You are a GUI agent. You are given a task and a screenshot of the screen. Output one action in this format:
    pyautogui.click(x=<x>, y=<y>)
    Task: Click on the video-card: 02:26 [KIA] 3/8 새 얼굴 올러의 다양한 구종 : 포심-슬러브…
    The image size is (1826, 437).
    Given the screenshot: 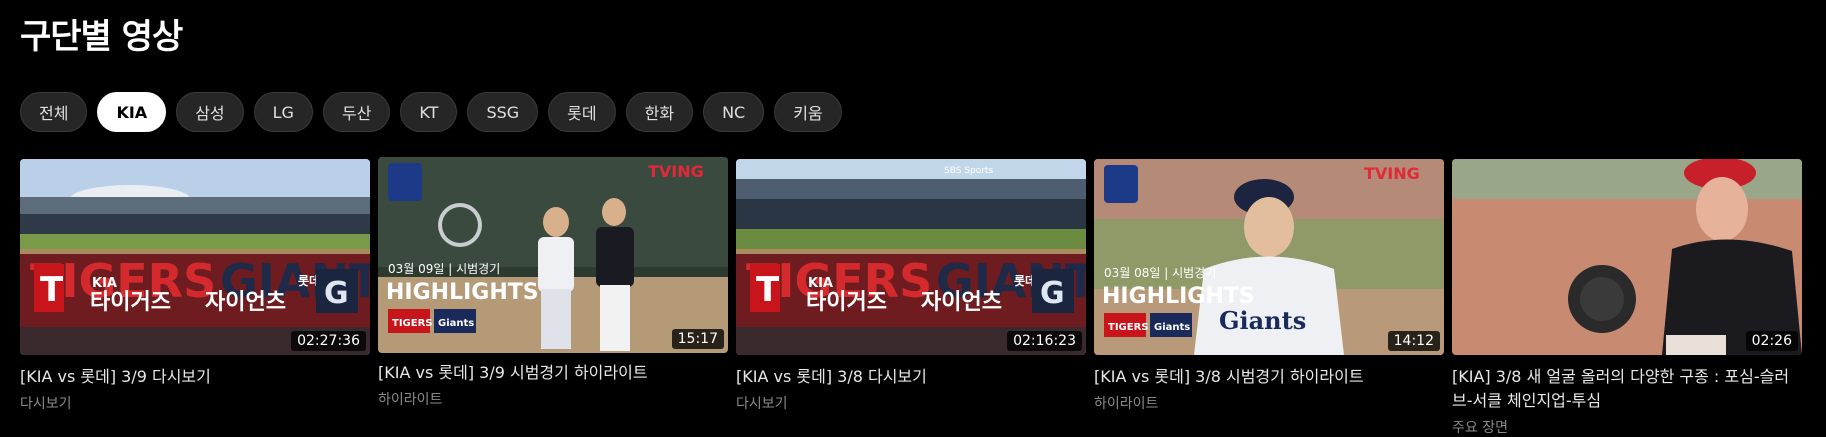 What is the action you would take?
    pyautogui.click(x=1627, y=298)
    